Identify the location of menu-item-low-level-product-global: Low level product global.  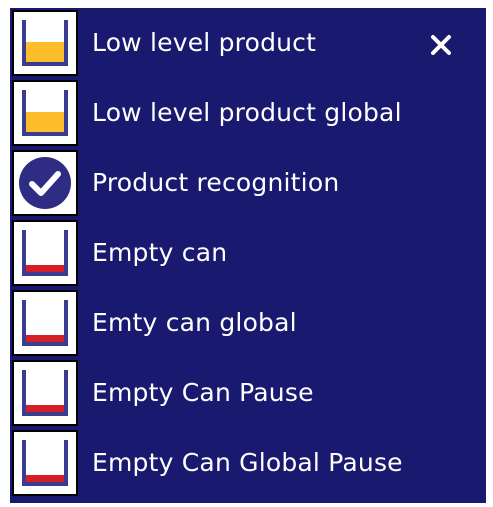
(248, 113).